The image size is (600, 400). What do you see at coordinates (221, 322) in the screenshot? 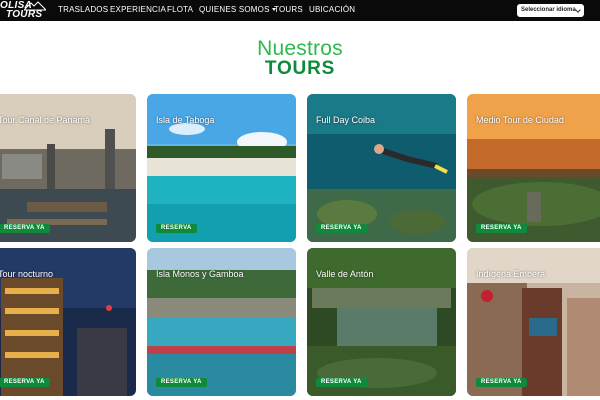
I see `tour-card-isla-monos-gamboa: Isla Monos y Gamboa RESERVA YA` at bounding box center [221, 322].